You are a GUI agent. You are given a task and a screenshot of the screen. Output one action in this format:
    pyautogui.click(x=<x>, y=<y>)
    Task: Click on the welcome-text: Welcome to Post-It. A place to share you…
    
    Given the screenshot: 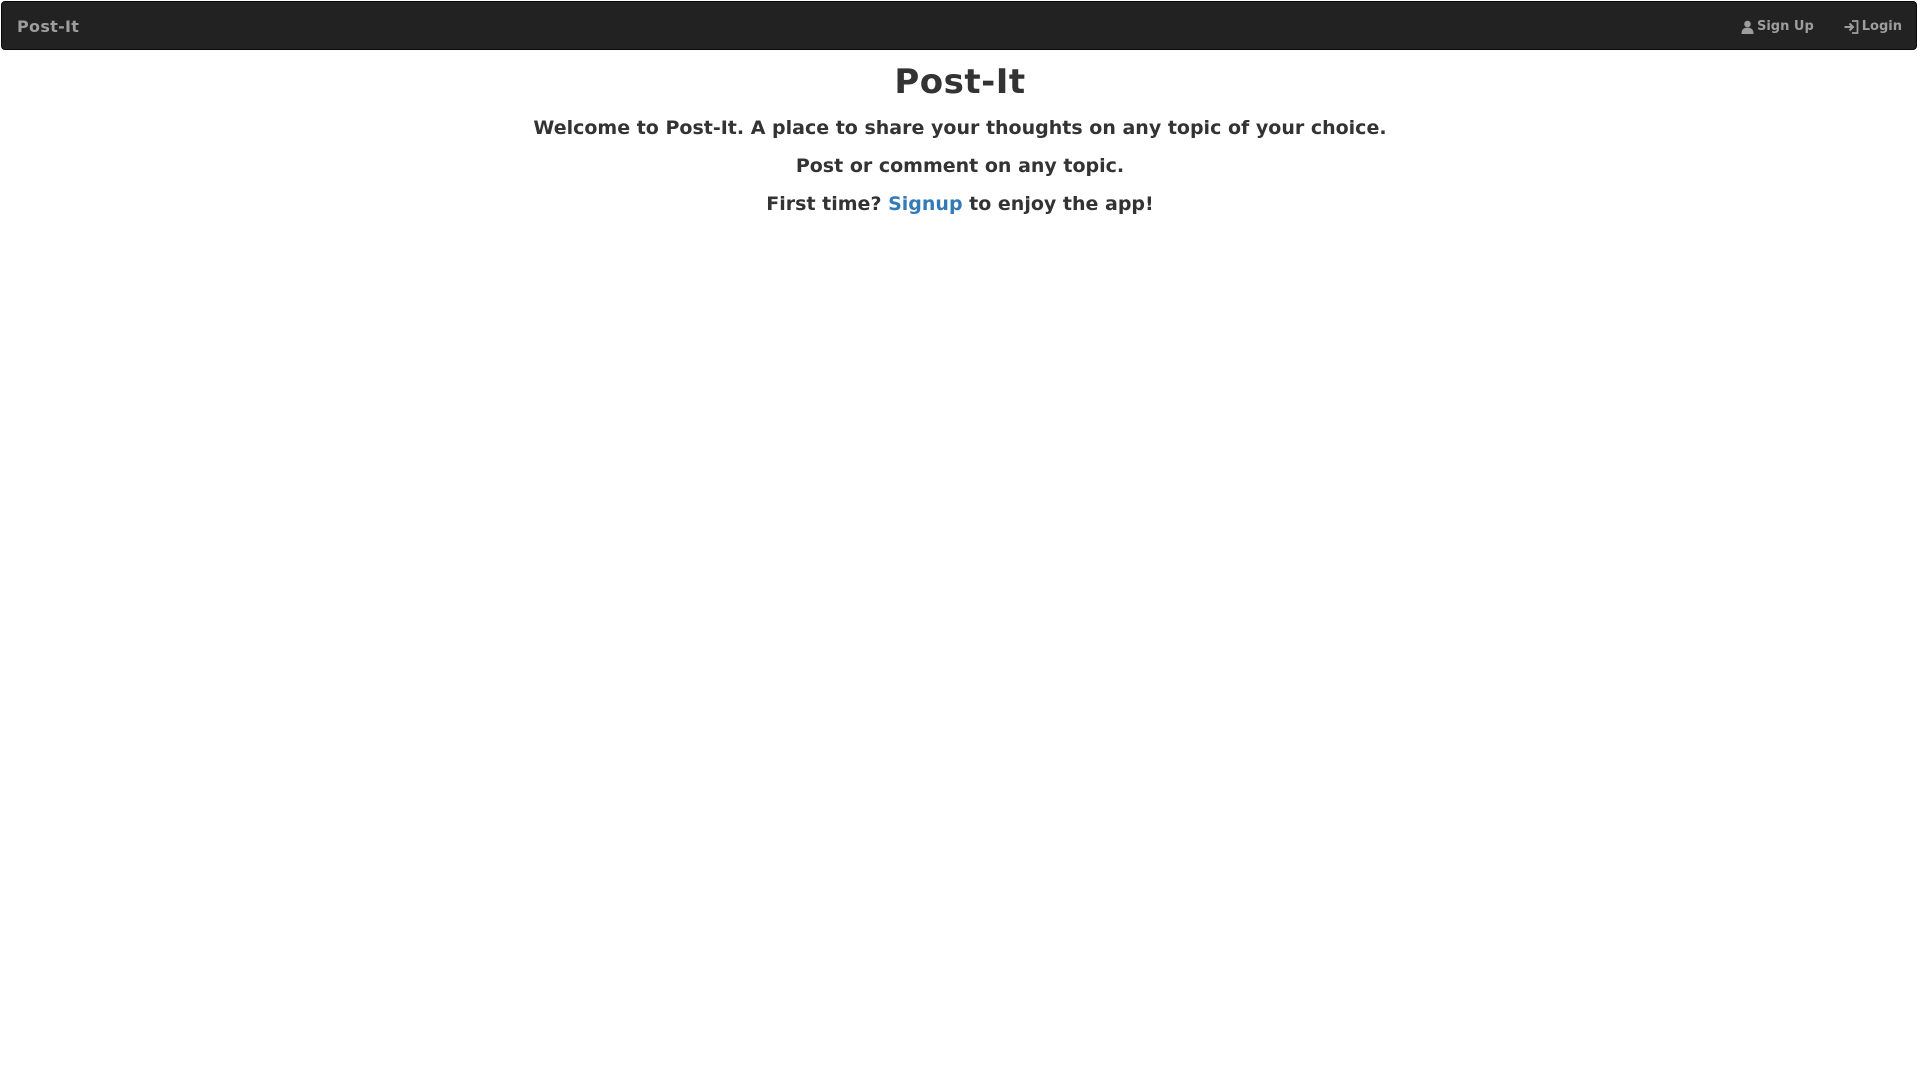 What is the action you would take?
    pyautogui.click(x=960, y=128)
    